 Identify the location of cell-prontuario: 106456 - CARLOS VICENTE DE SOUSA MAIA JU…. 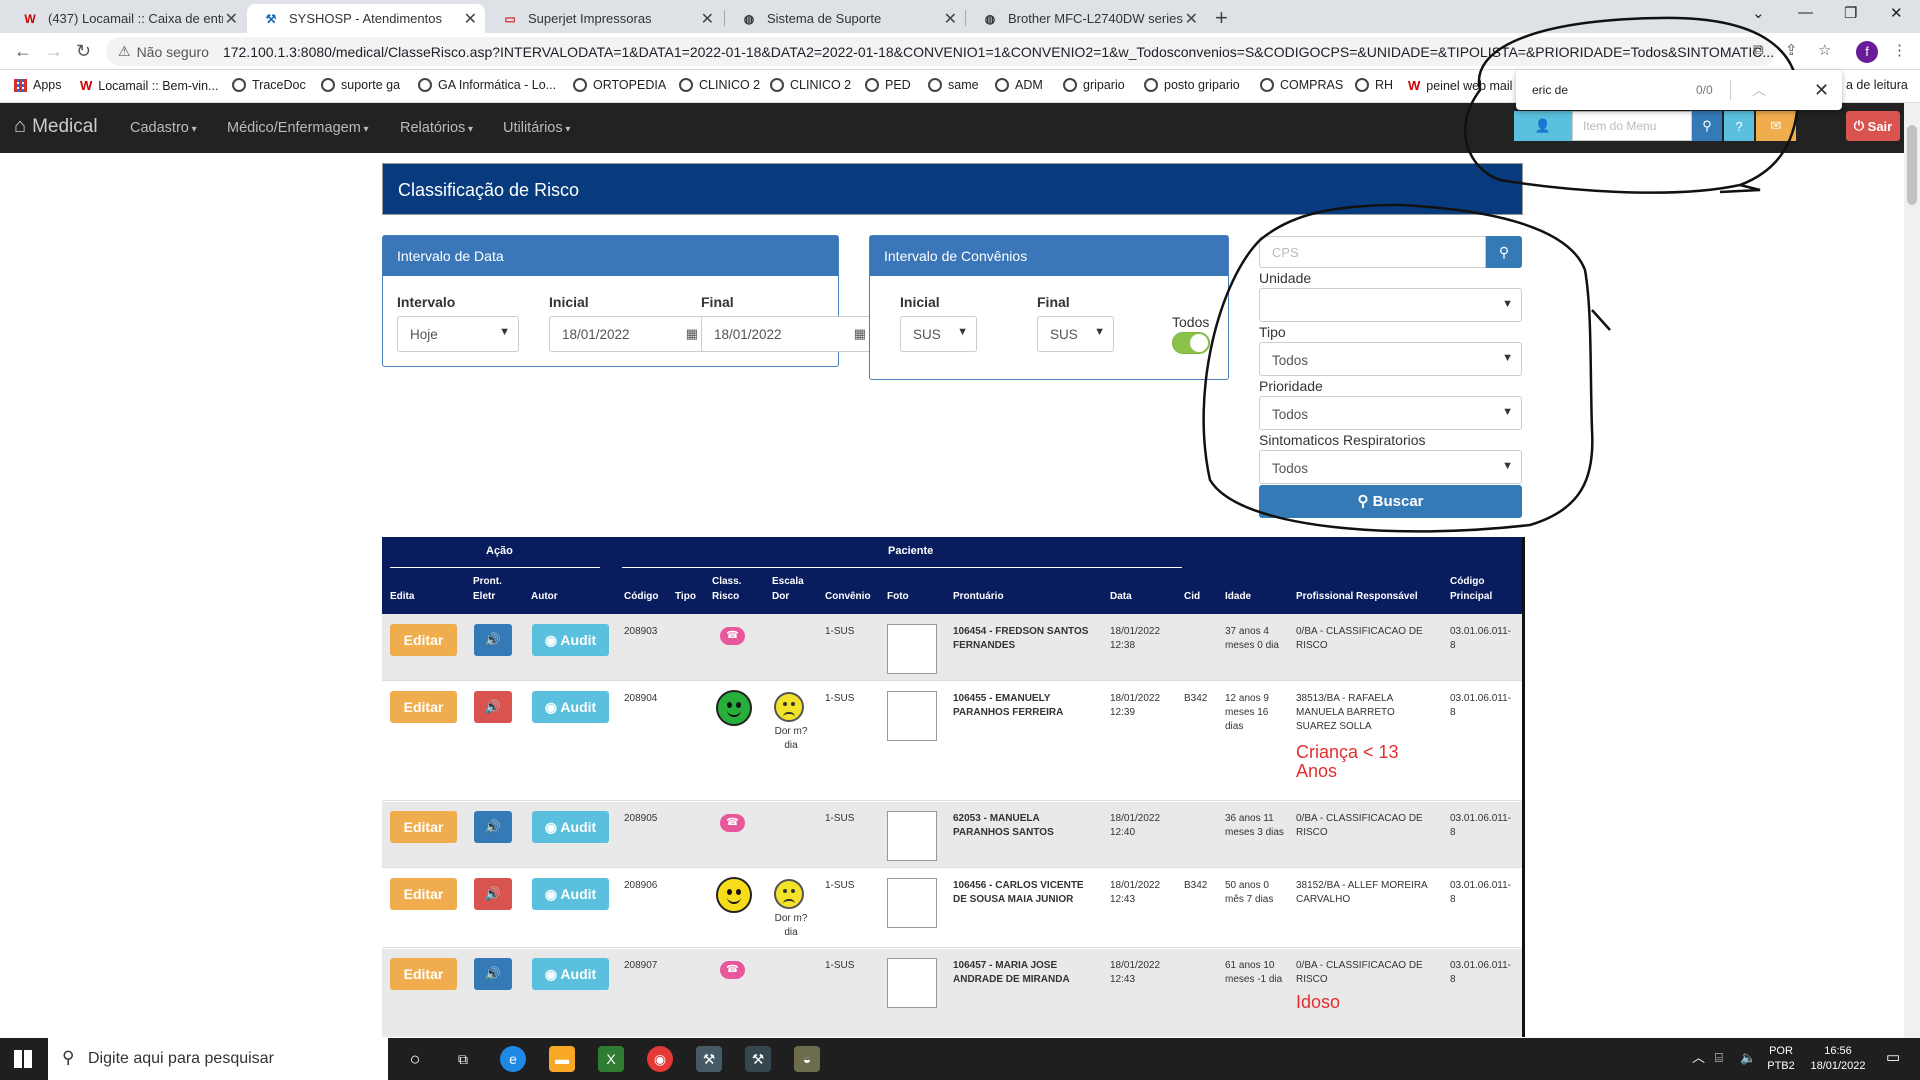
(1023, 893).